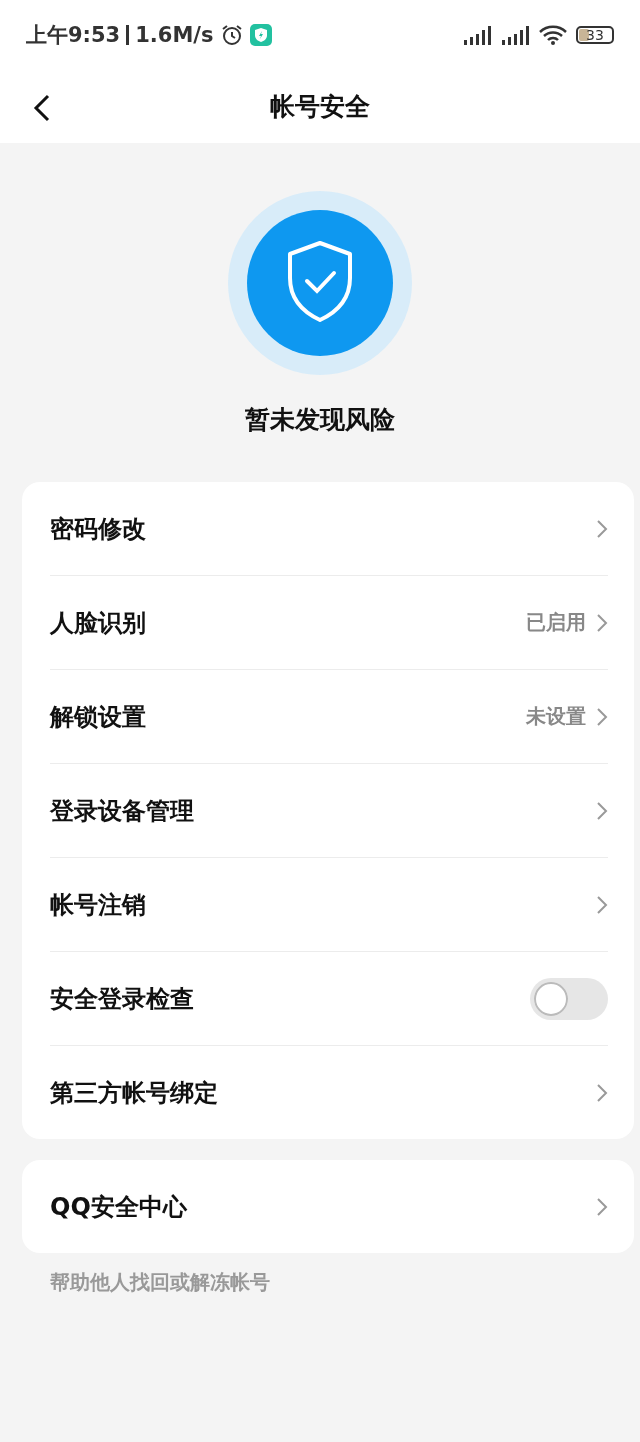 Image resolution: width=640 pixels, height=1442 pixels. Describe the element at coordinates (329, 1092) in the screenshot. I see `settings-row: 第三方帐号绑定` at that location.